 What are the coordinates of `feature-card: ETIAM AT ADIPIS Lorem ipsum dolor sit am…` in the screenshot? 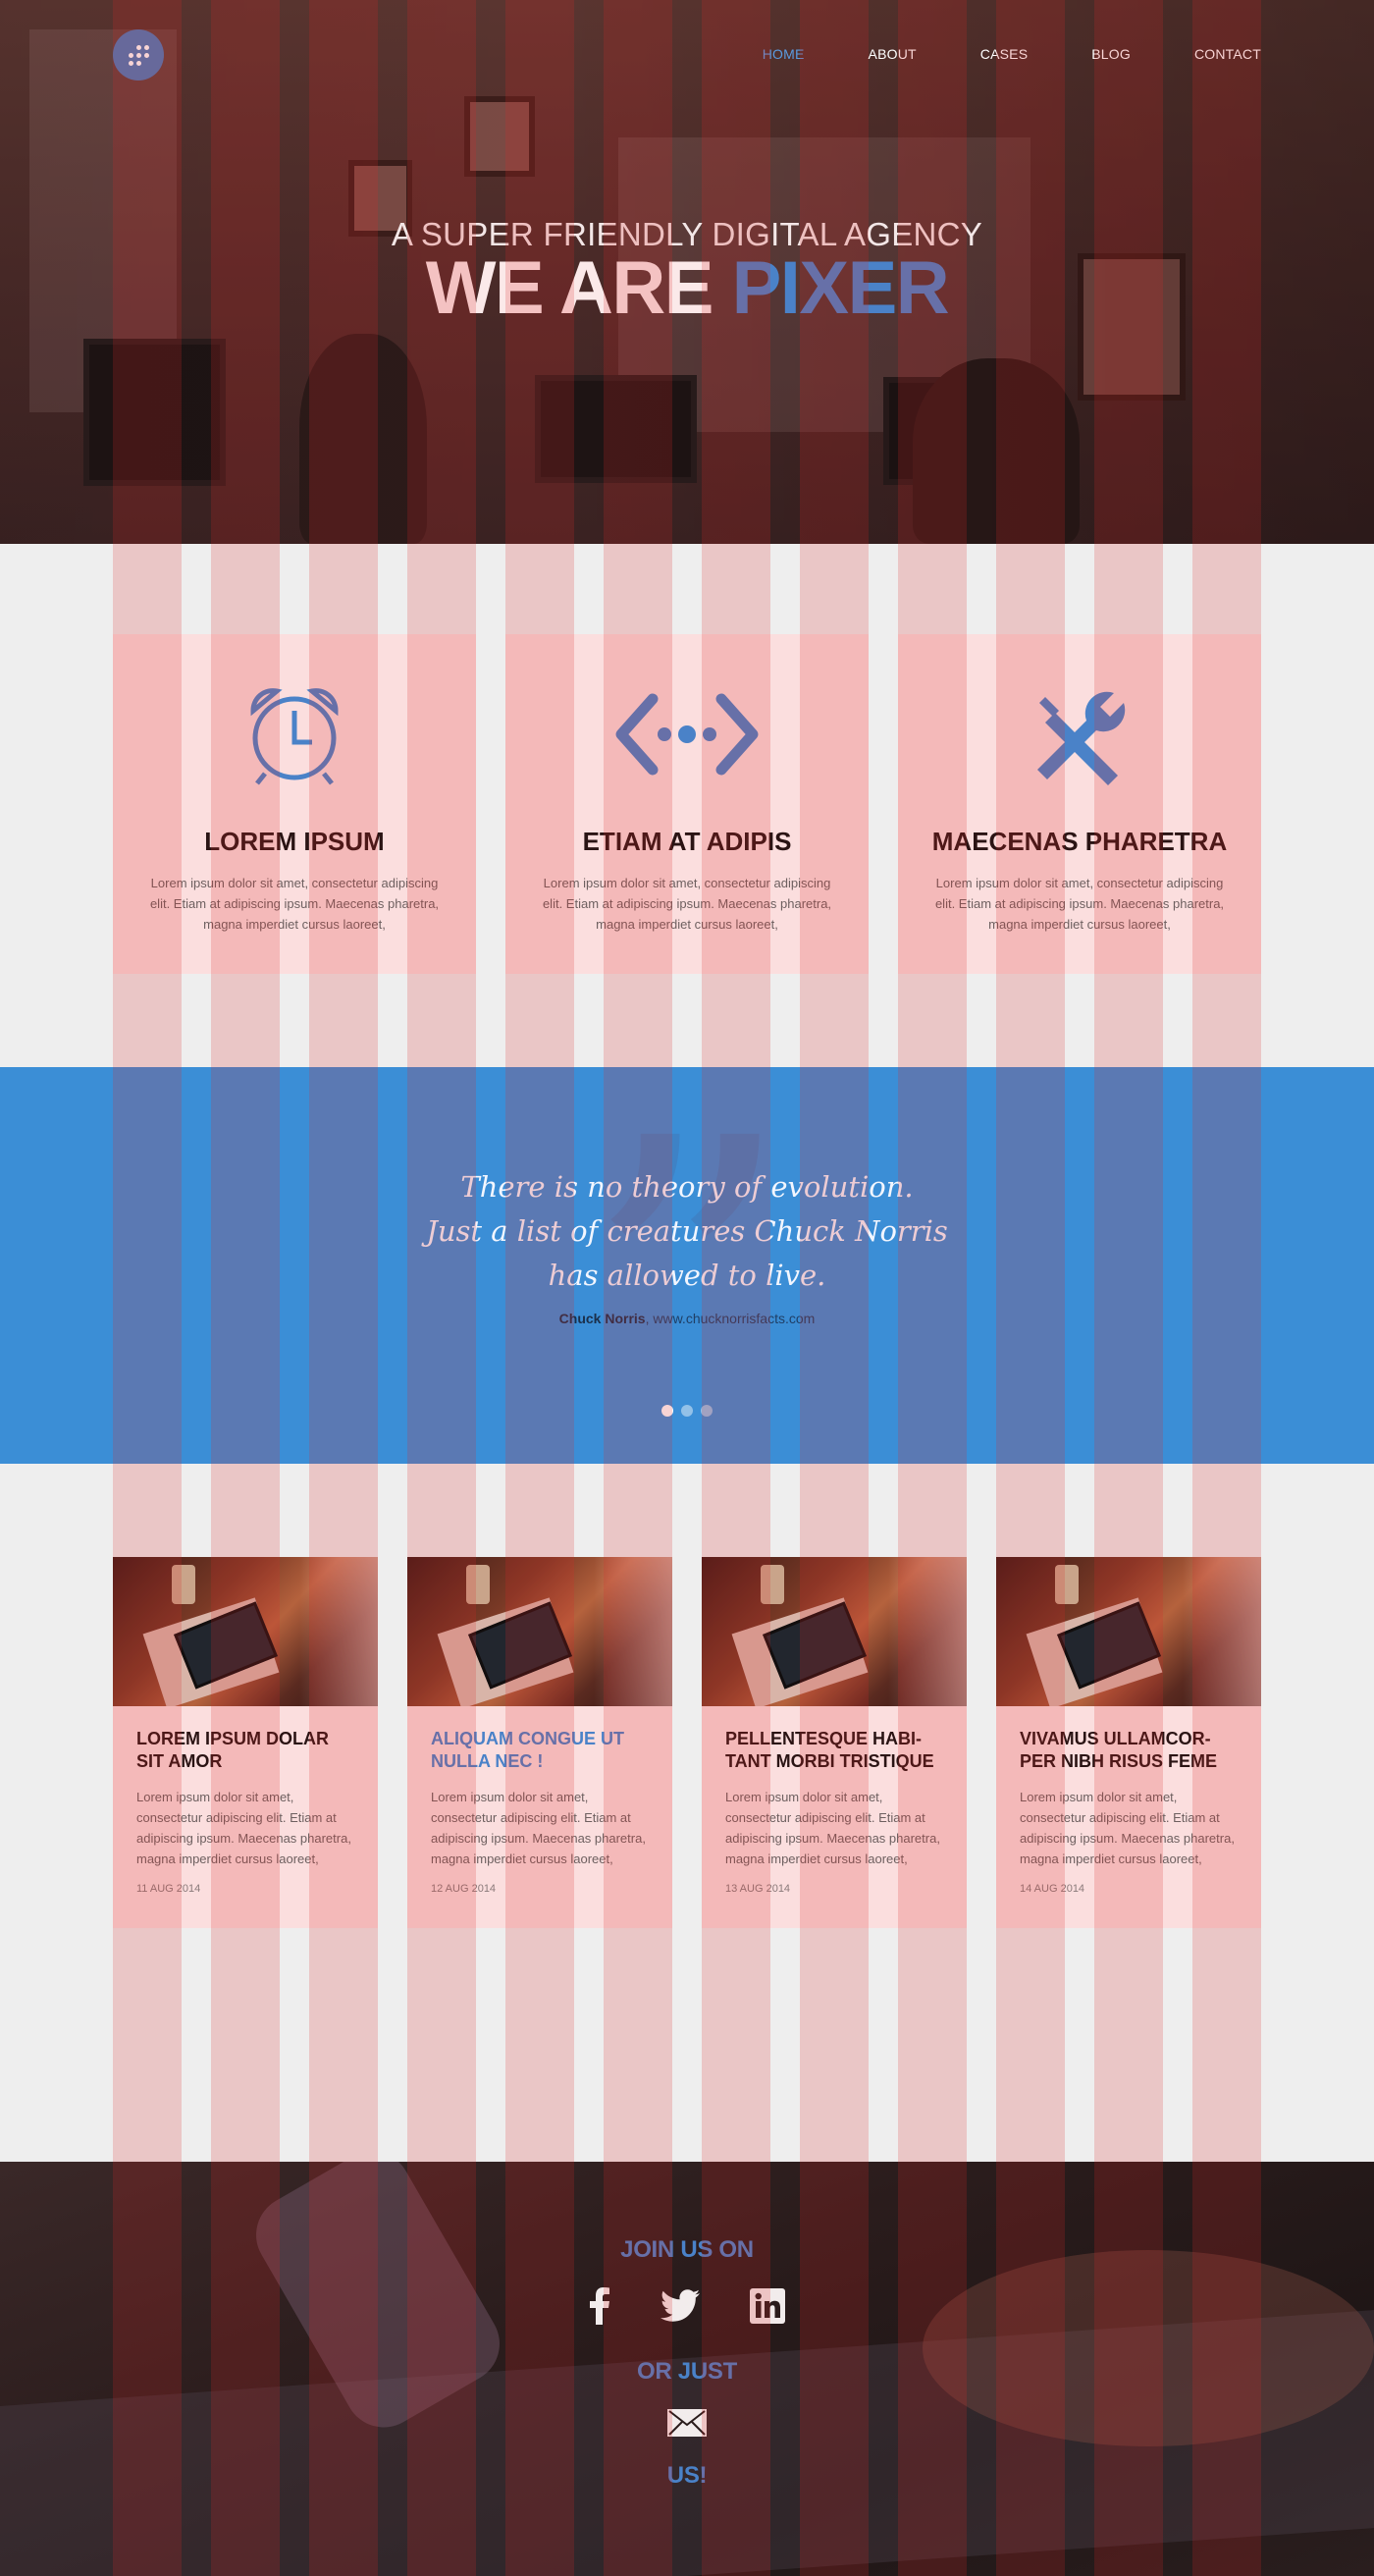 It's located at (687, 804).